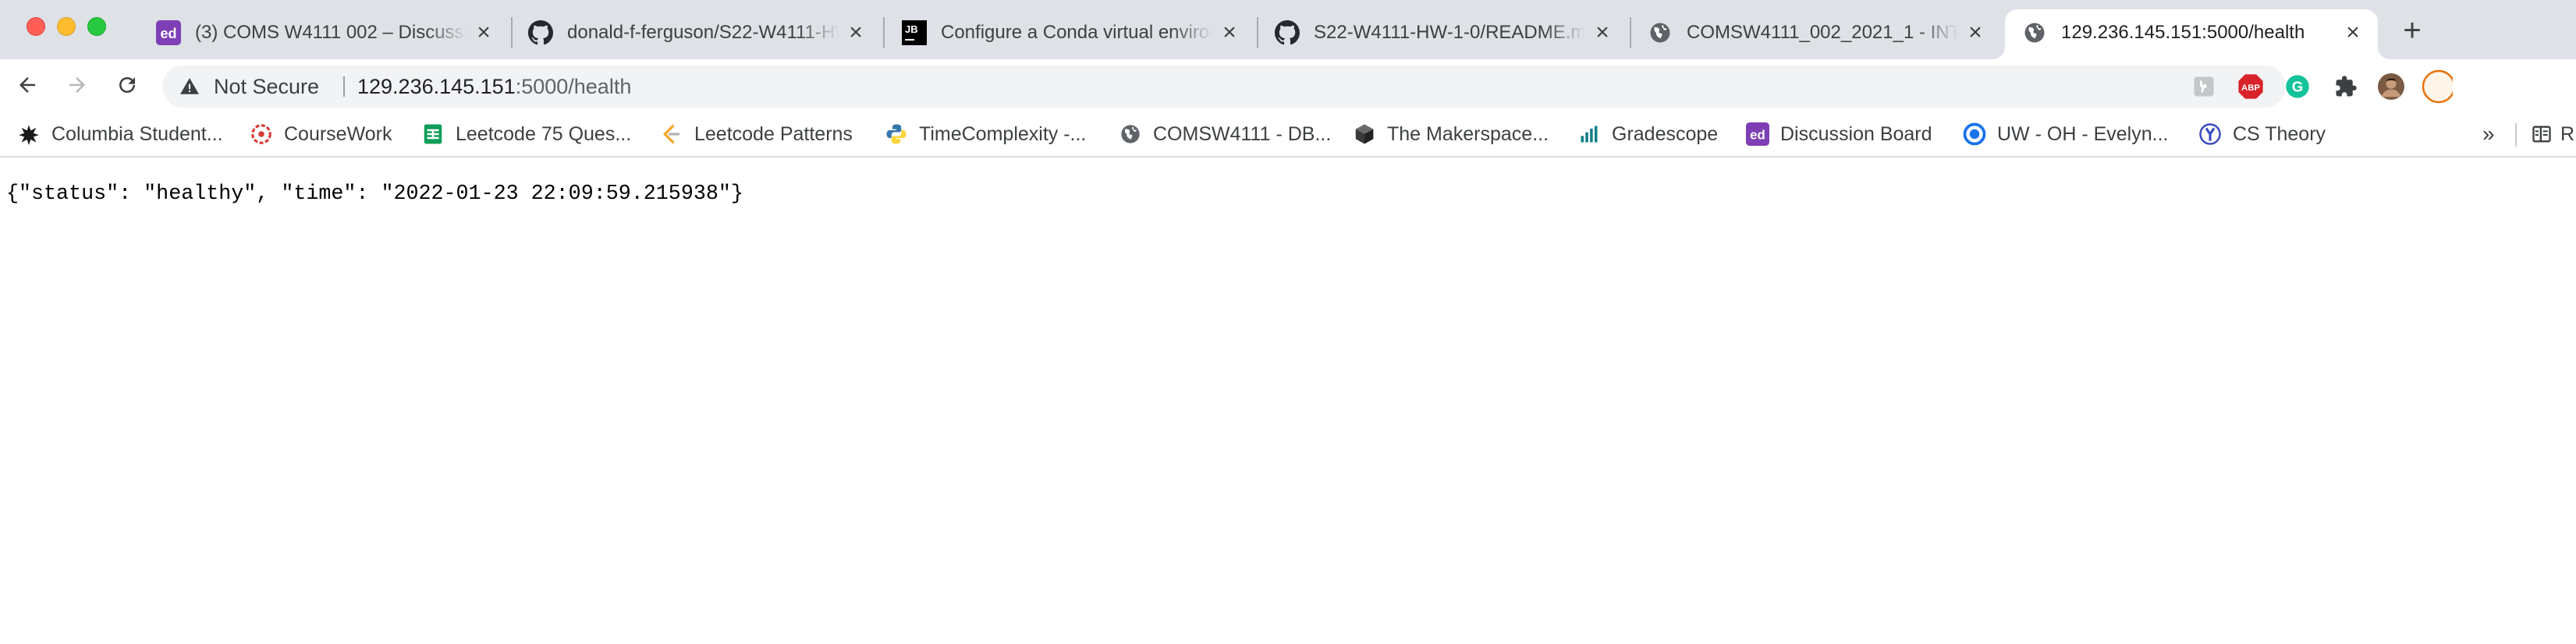 The image size is (2576, 644). What do you see at coordinates (261, 134) in the screenshot?
I see `coursework-icon` at bounding box center [261, 134].